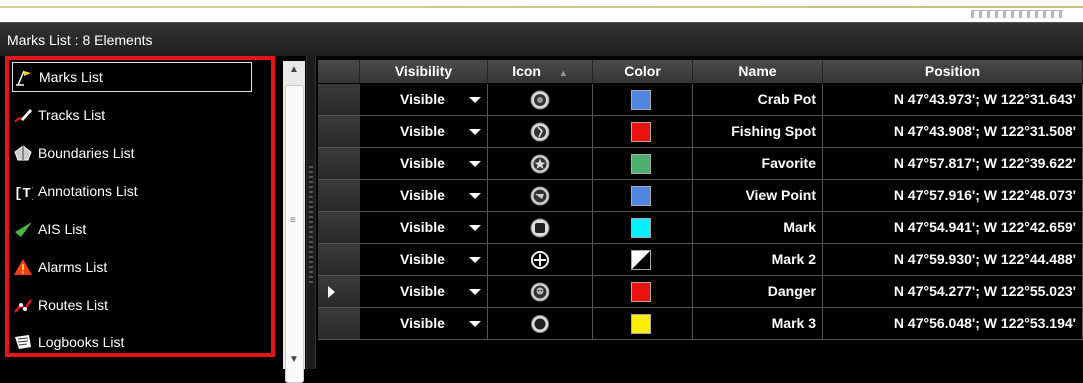  I want to click on skull-danger-icon, so click(540, 292).